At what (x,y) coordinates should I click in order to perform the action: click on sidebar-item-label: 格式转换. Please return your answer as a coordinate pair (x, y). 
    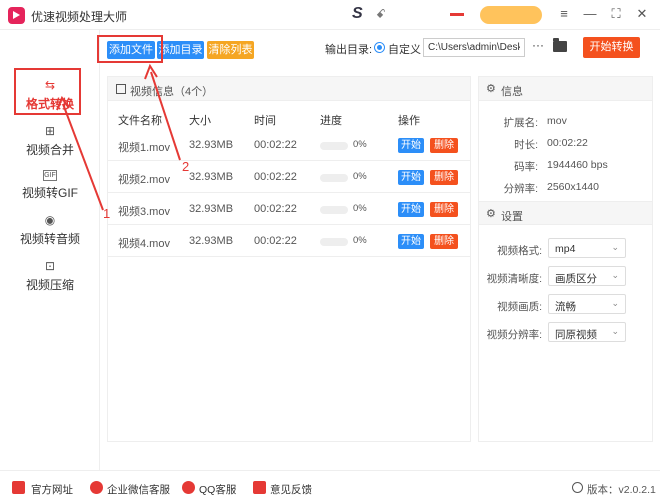
    Looking at the image, I should click on (49, 104).